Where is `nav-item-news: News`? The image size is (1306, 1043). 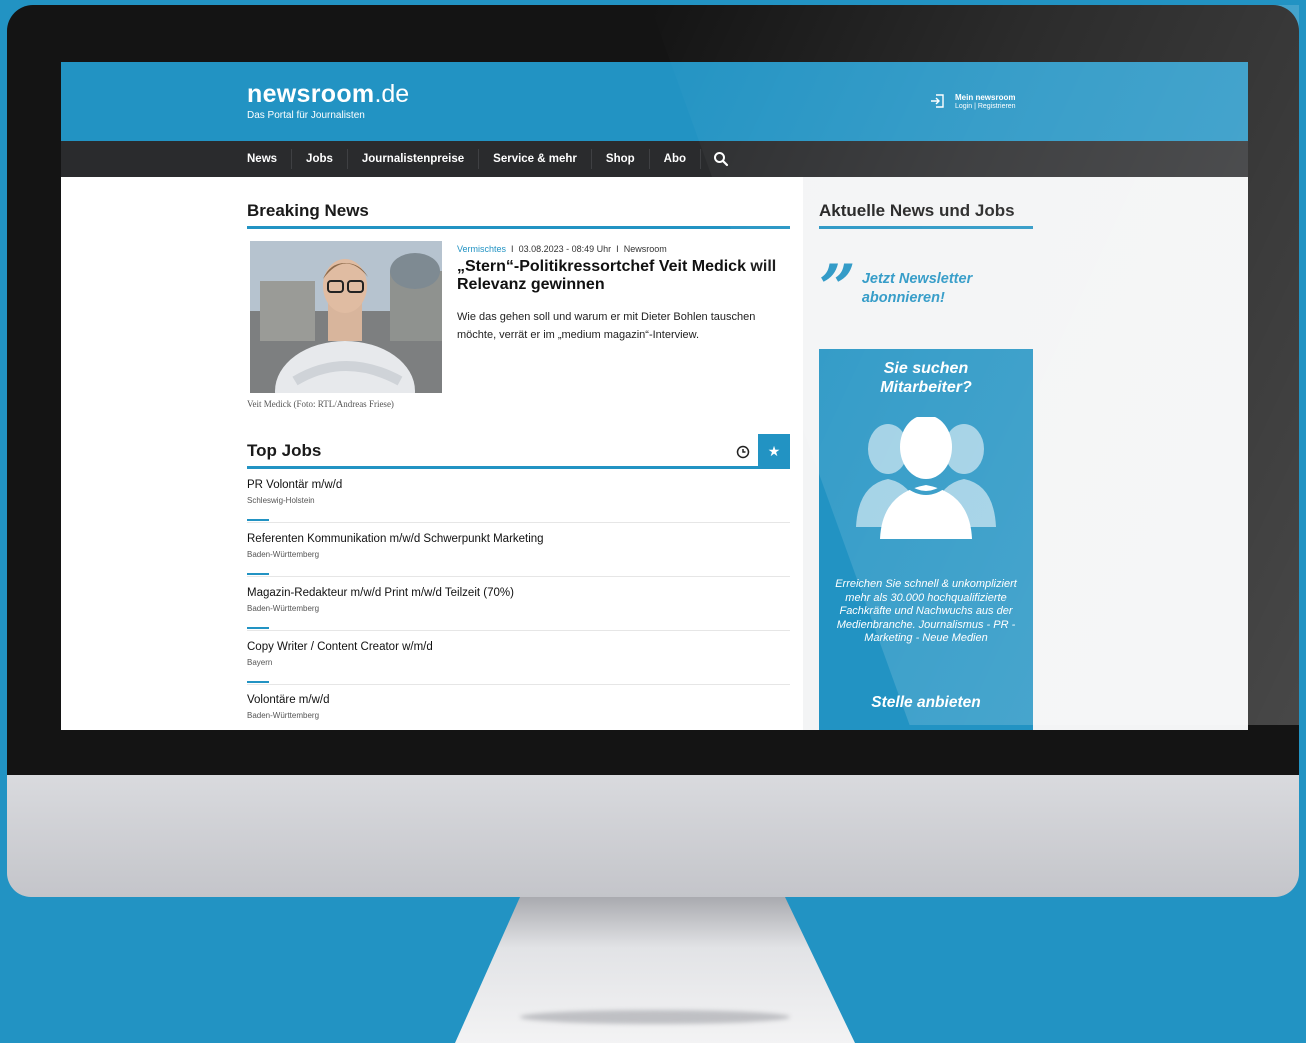 nav-item-news: News is located at coordinates (263, 159).